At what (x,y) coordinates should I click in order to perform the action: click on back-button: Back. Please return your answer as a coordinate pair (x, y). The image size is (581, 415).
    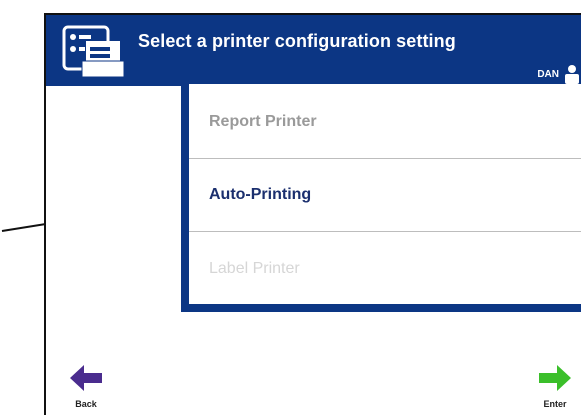
    Looking at the image, I should click on (86, 386).